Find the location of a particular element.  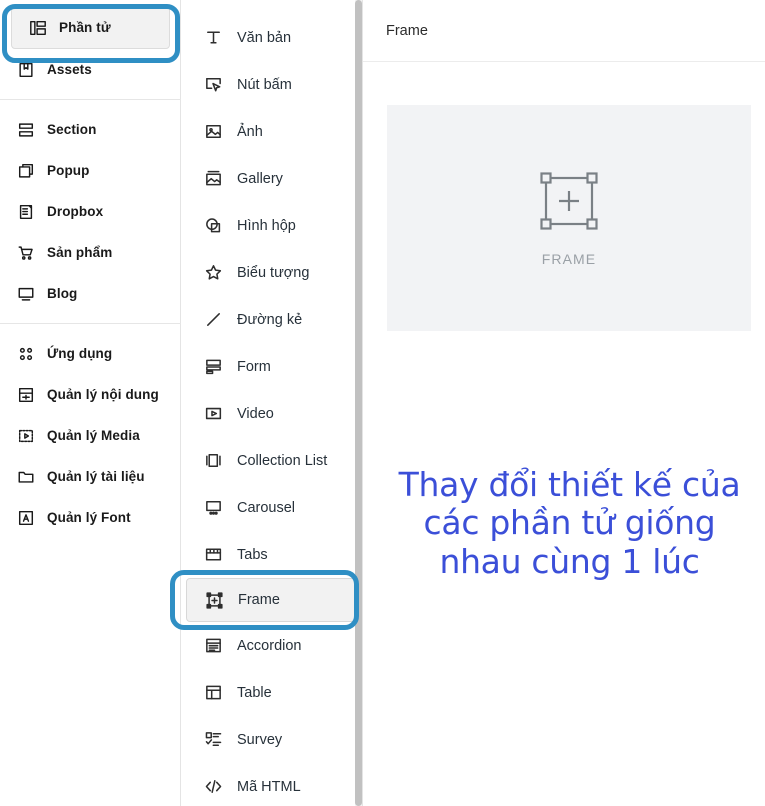

element-list-scrollbar is located at coordinates (358, 403).